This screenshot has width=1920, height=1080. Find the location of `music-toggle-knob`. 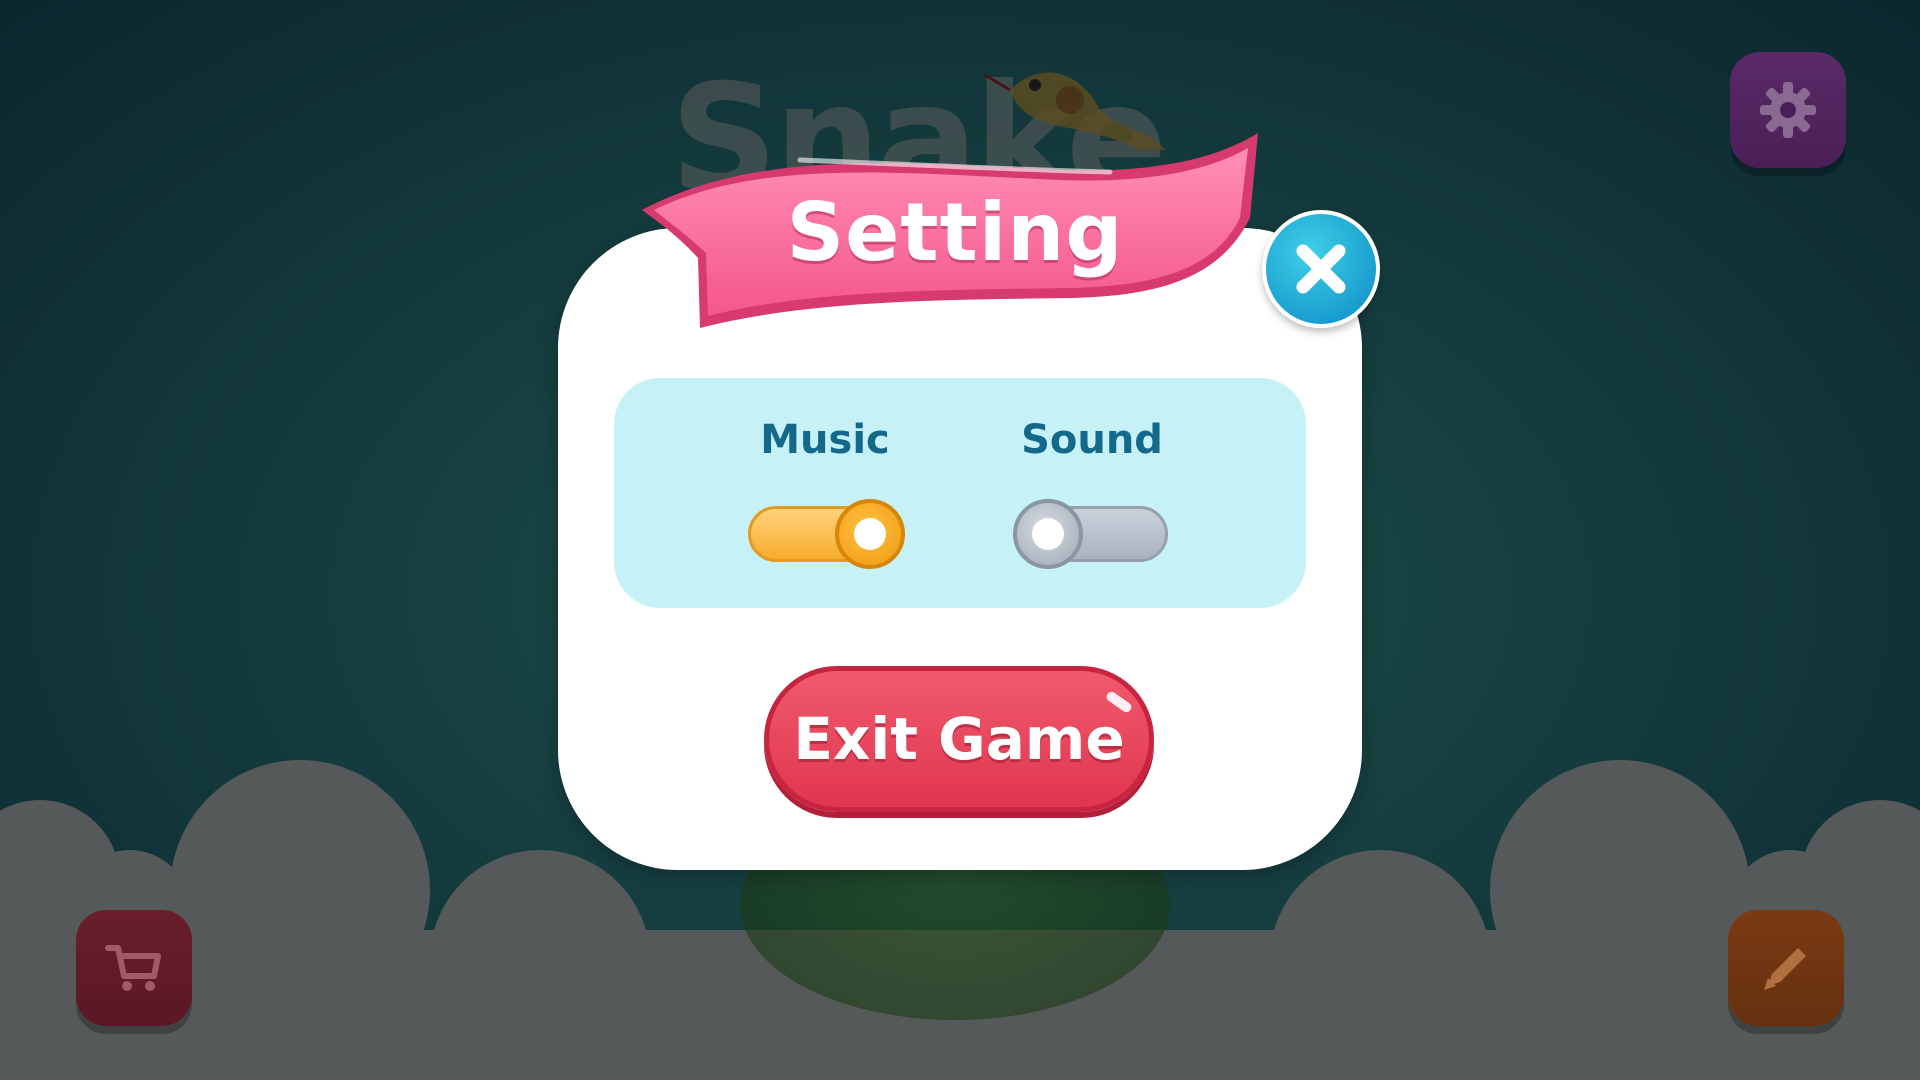

music-toggle-knob is located at coordinates (870, 534).